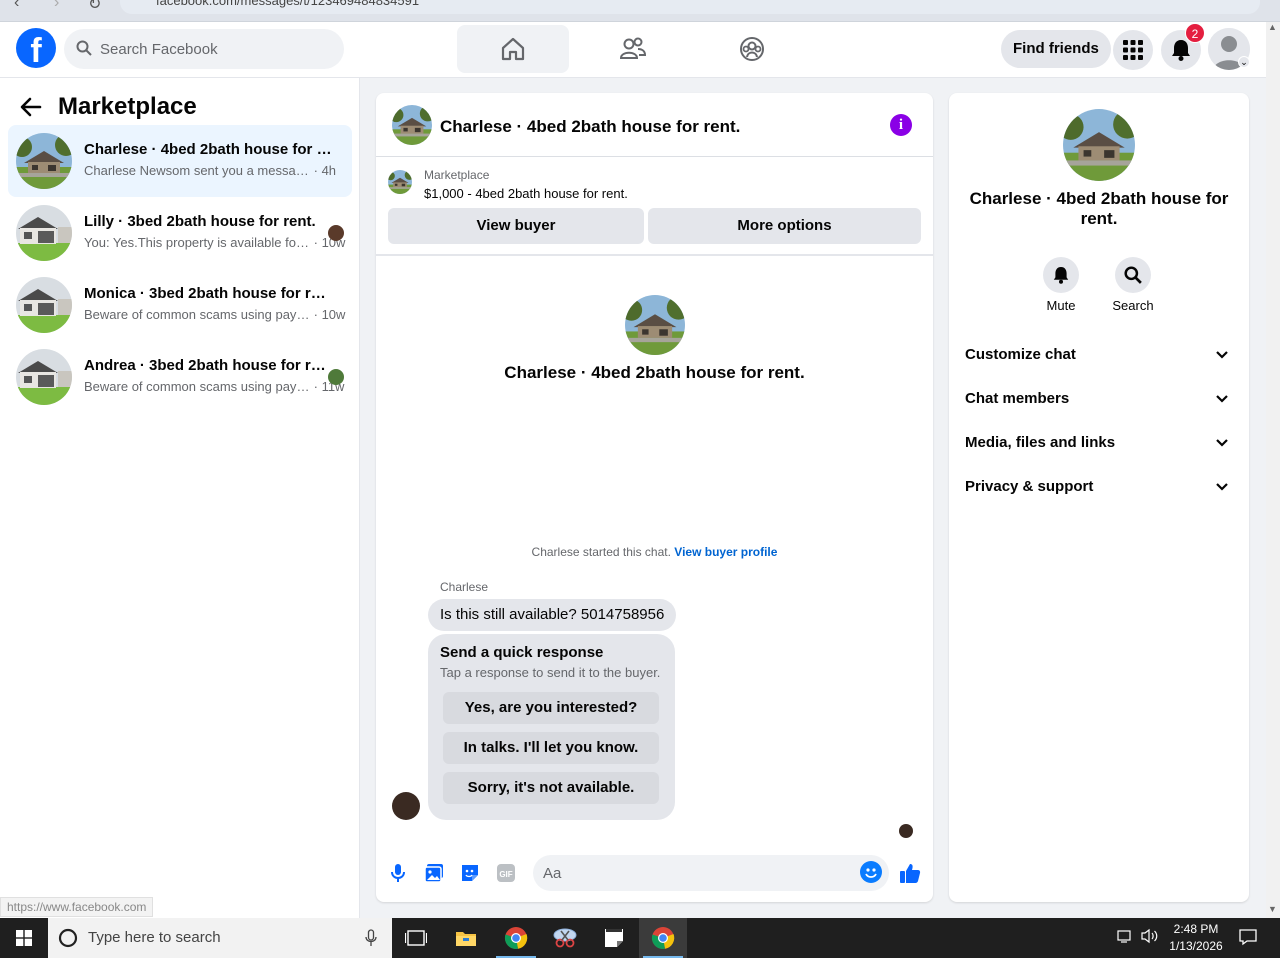 The image size is (1280, 958). Describe the element at coordinates (552, 615) in the screenshot. I see `incoming-message: Is this still available? 5014758956` at that location.